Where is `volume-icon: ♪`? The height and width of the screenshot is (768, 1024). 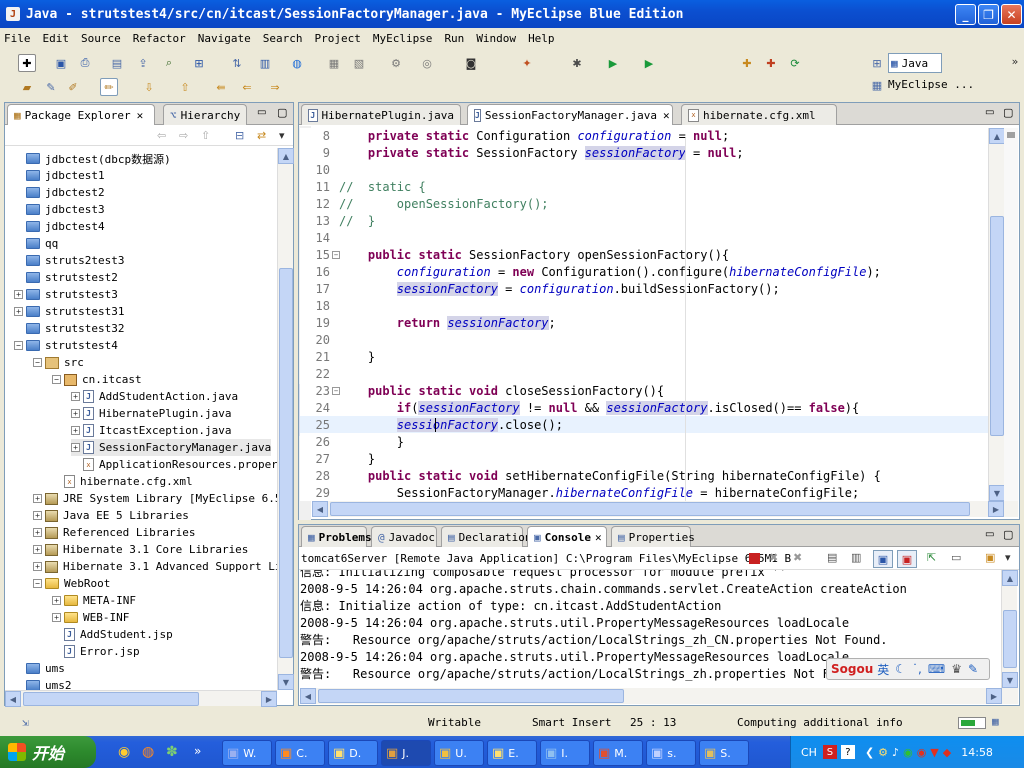 volume-icon: ♪ is located at coordinates (895, 752).